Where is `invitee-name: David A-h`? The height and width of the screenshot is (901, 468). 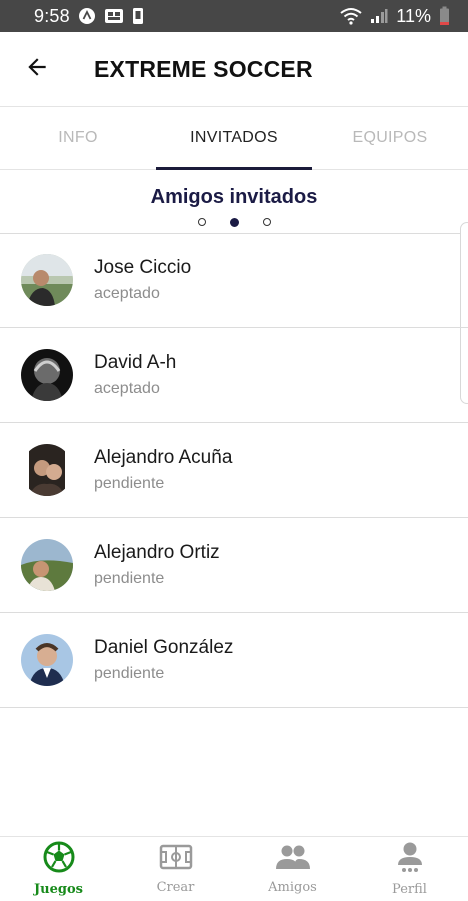
invitee-name: David A-h is located at coordinates (135, 362).